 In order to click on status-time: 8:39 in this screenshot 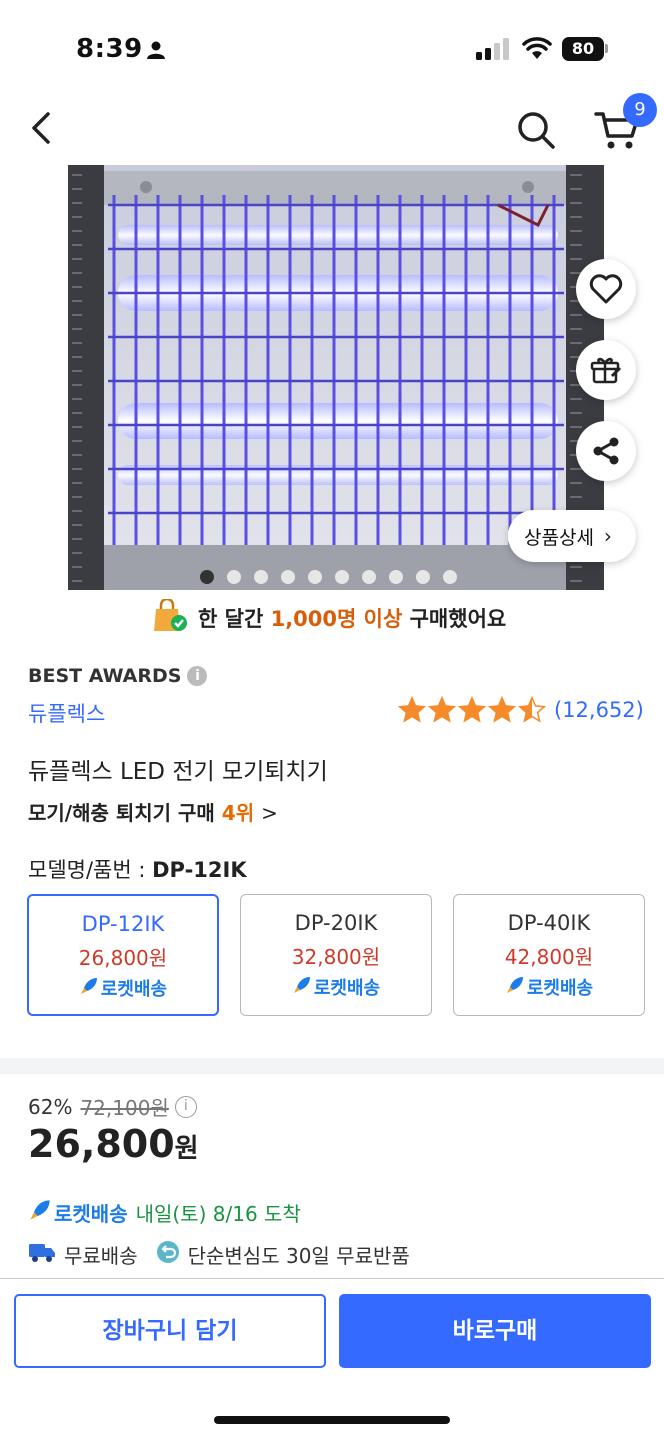, I will do `click(109, 49)`.